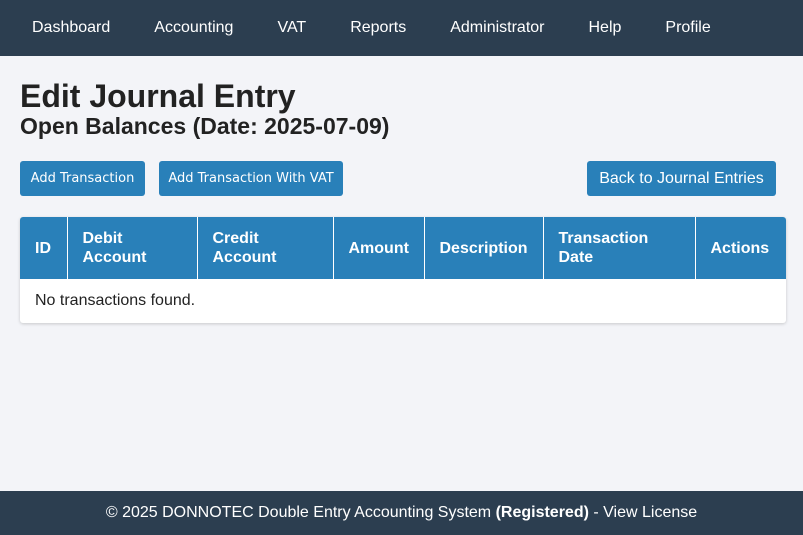 This screenshot has height=535, width=803. What do you see at coordinates (71, 28) in the screenshot?
I see `nav-dashboard: Dashboard` at bounding box center [71, 28].